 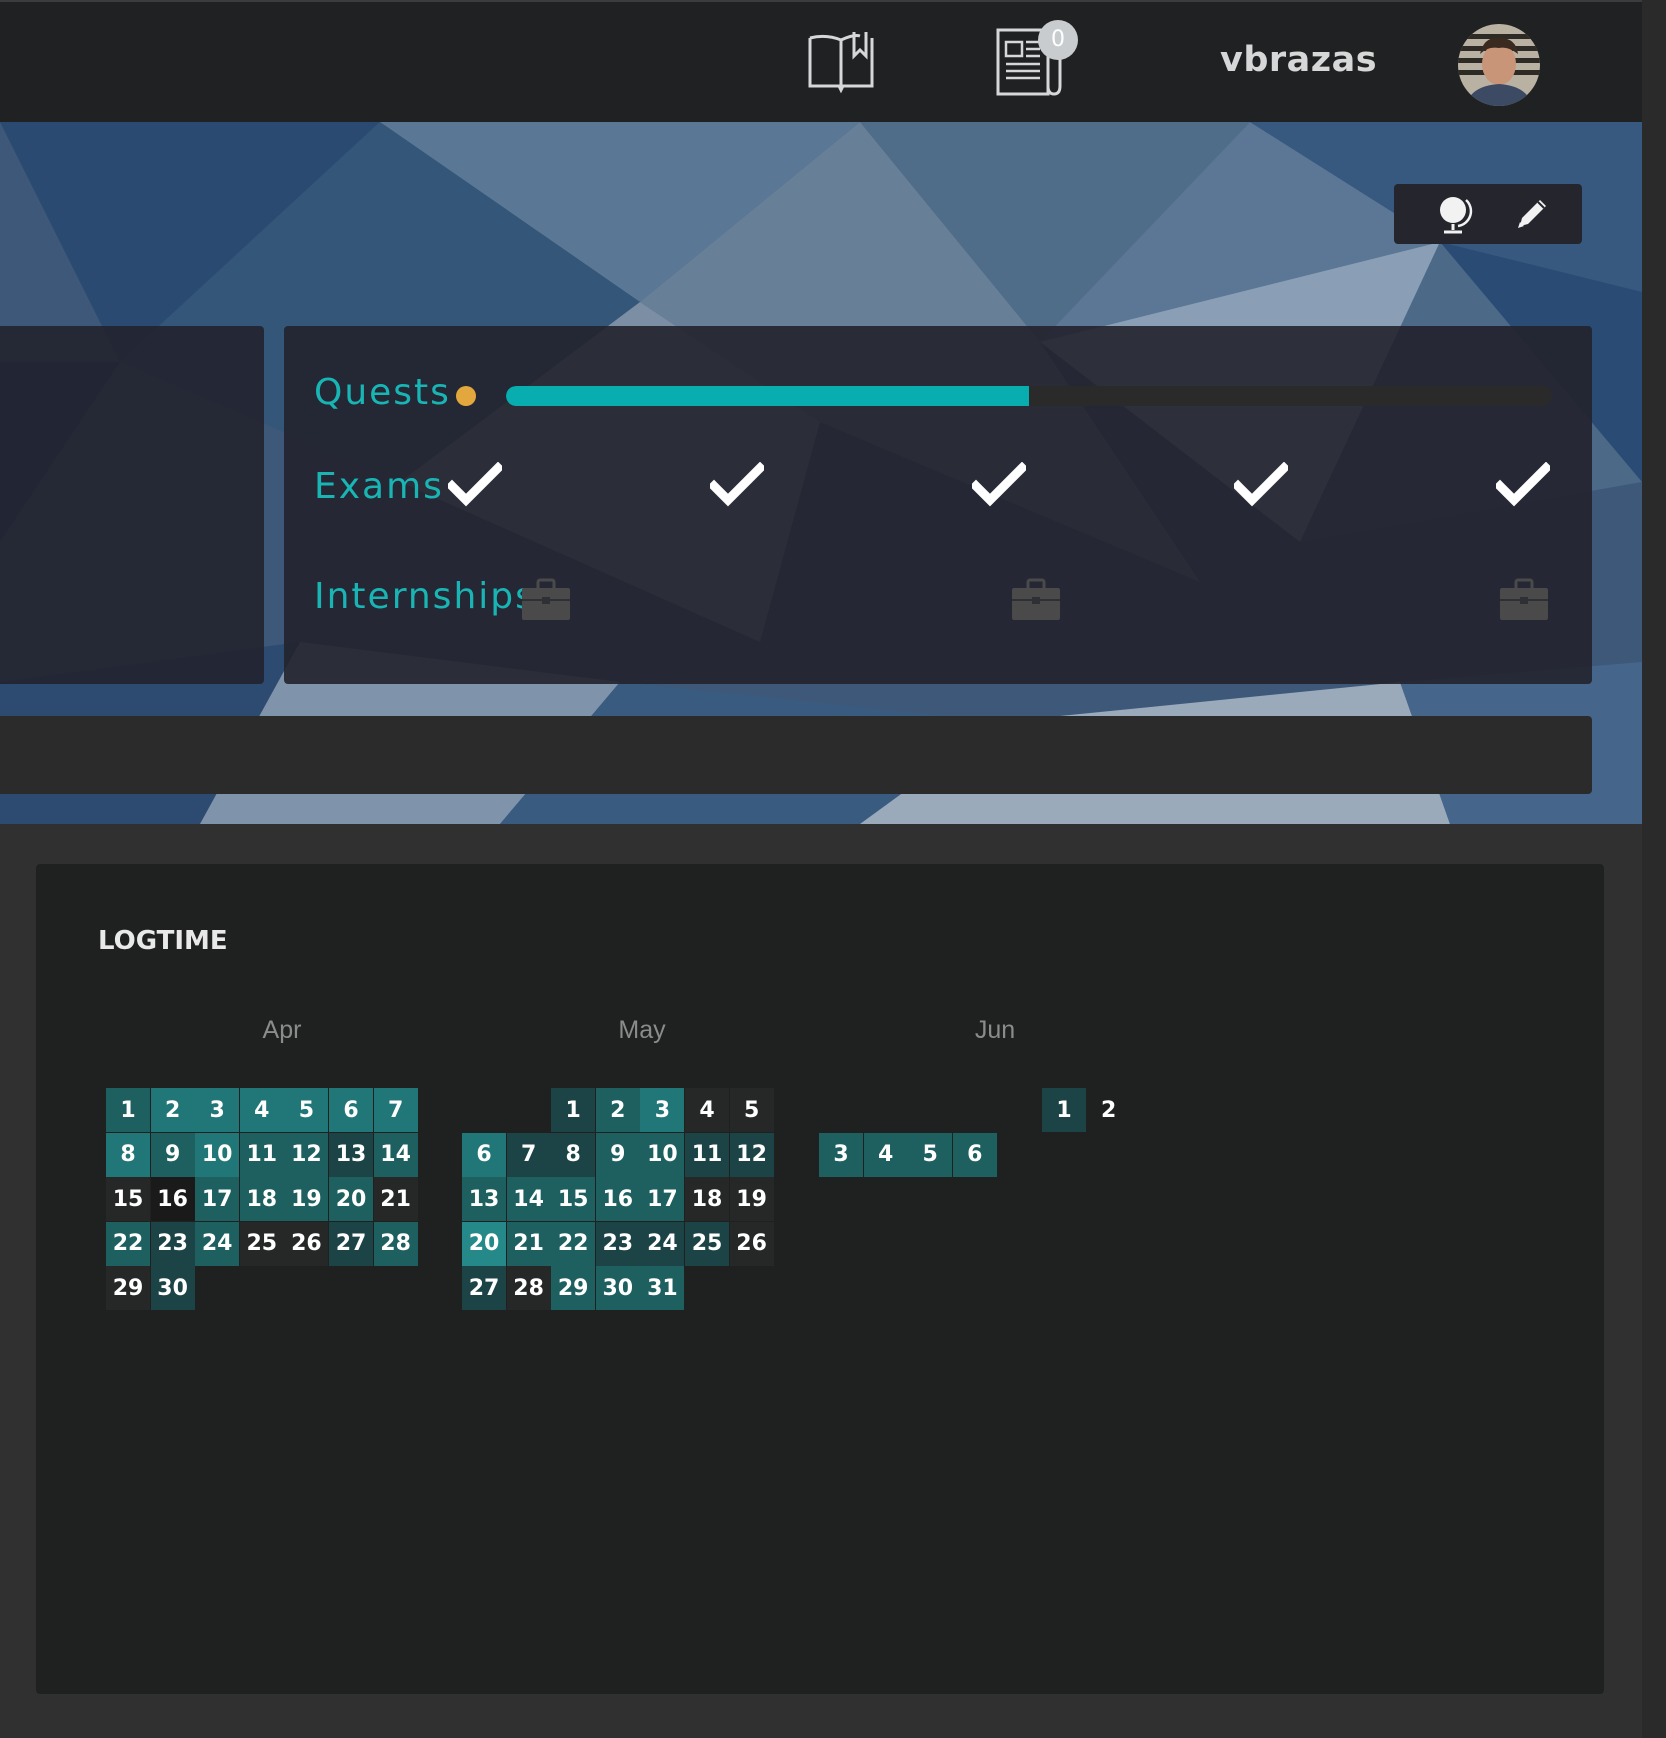 I want to click on month-label: May, so click(x=642, y=1030).